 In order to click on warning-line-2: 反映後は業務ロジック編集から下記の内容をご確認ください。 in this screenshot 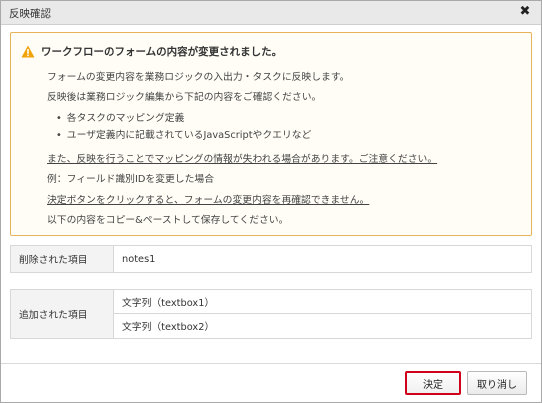, I will do `click(184, 97)`.